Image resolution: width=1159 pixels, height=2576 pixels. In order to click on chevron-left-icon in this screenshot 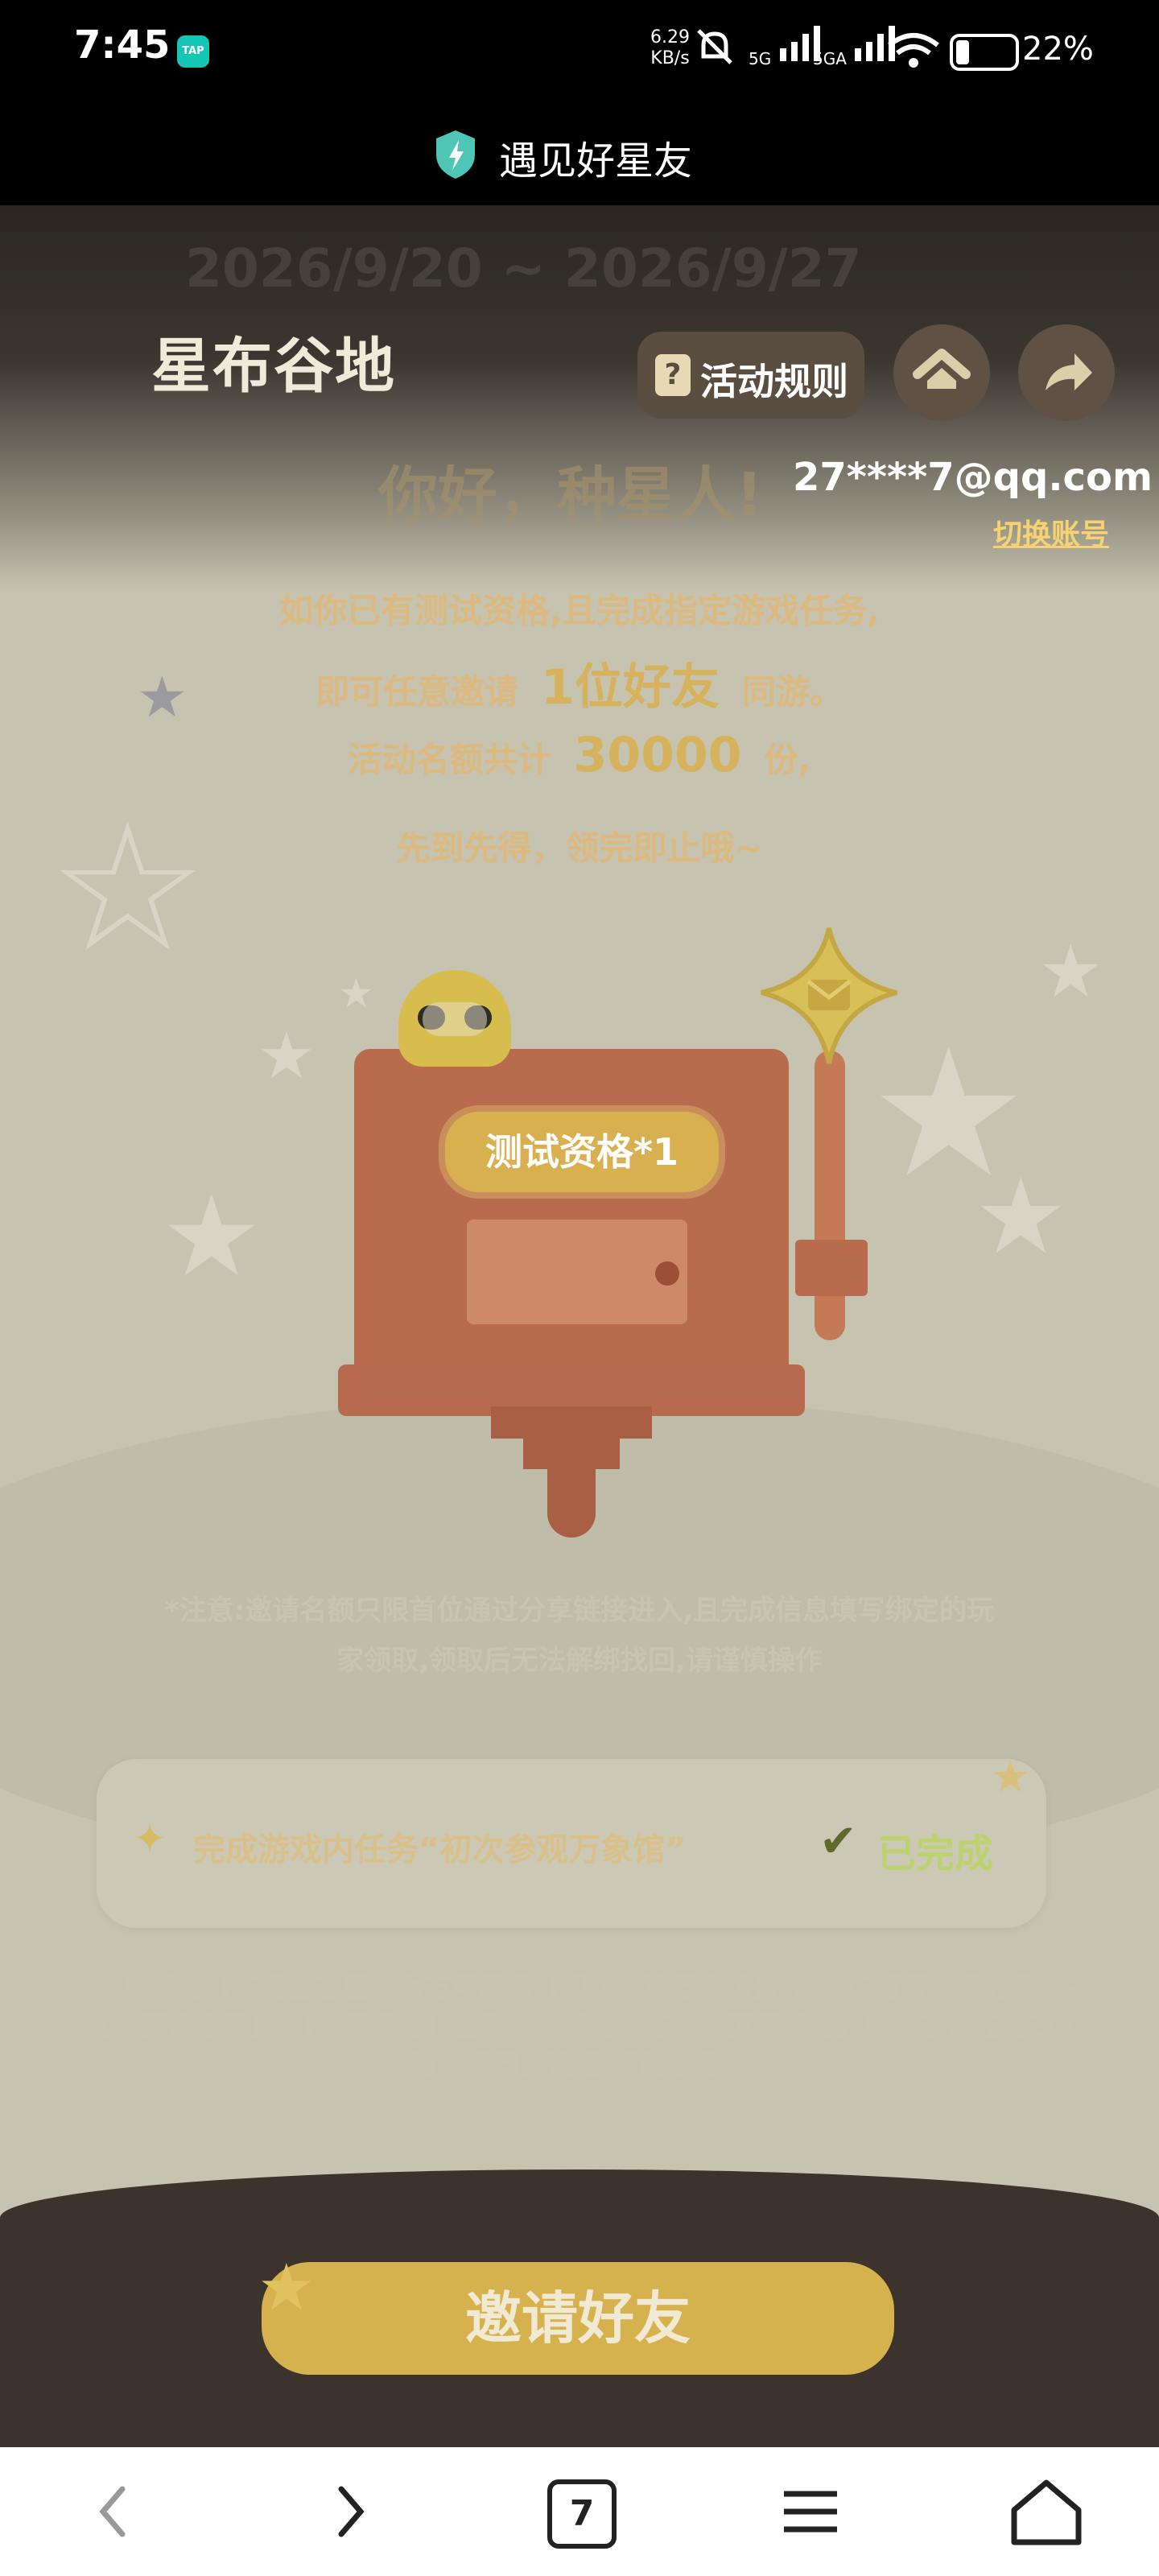, I will do `click(112, 2511)`.